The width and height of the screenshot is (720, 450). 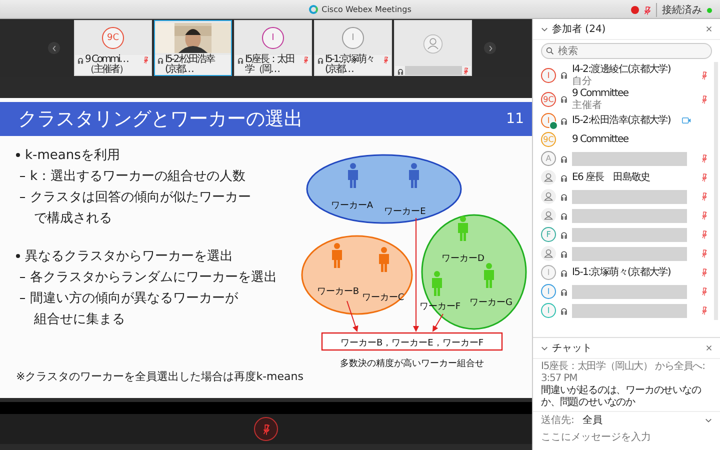 I want to click on participant-row: I I5-1:京塚萌々(京都大学), so click(x=624, y=272).